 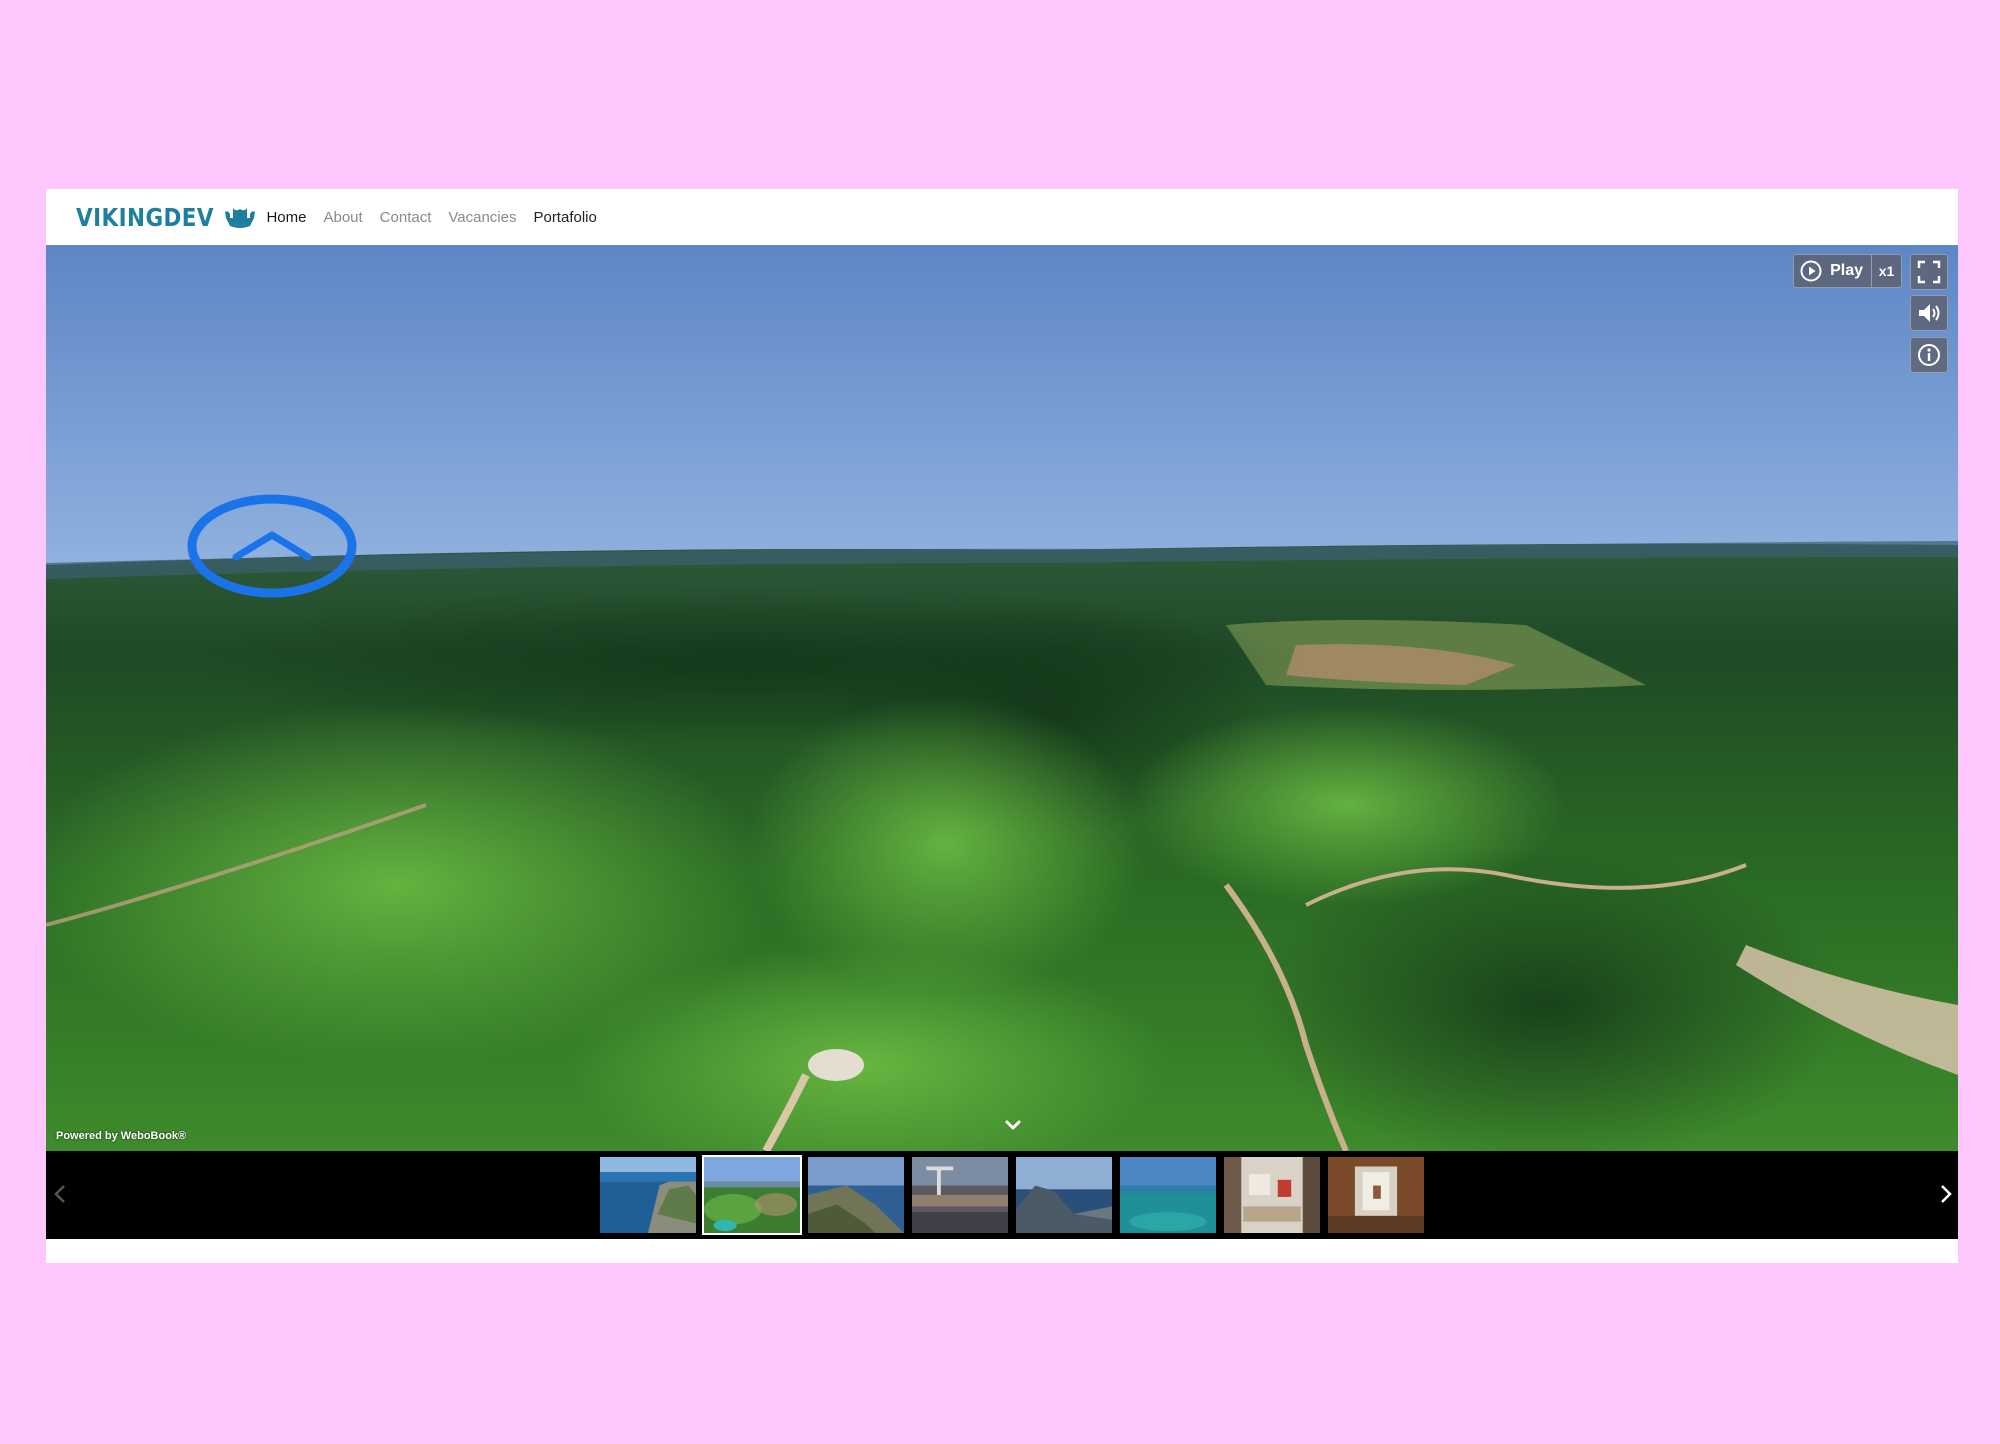 What do you see at coordinates (1272, 1195) in the screenshot?
I see `thumbnail-interior-lobby` at bounding box center [1272, 1195].